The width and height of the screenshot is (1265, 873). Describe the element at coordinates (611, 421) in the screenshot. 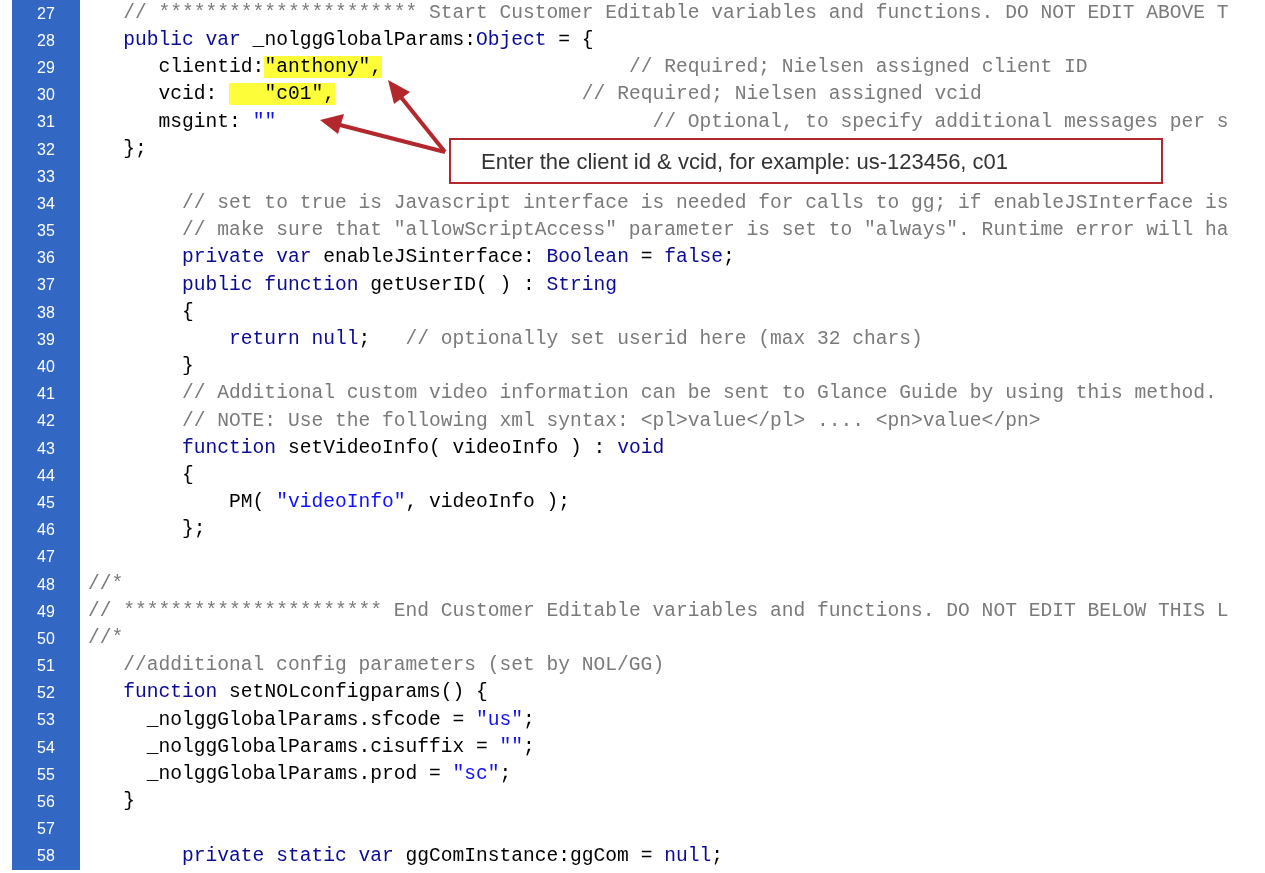

I see `code-line: // NOTE: Use the following xml syntax: <pl>value</pl> .... <pn>value</pn>` at that location.